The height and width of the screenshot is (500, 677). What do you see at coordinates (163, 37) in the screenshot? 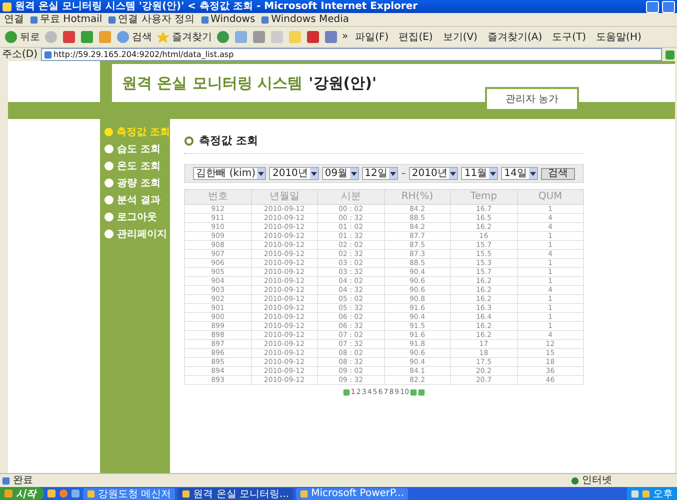
I see `star-icon` at bounding box center [163, 37].